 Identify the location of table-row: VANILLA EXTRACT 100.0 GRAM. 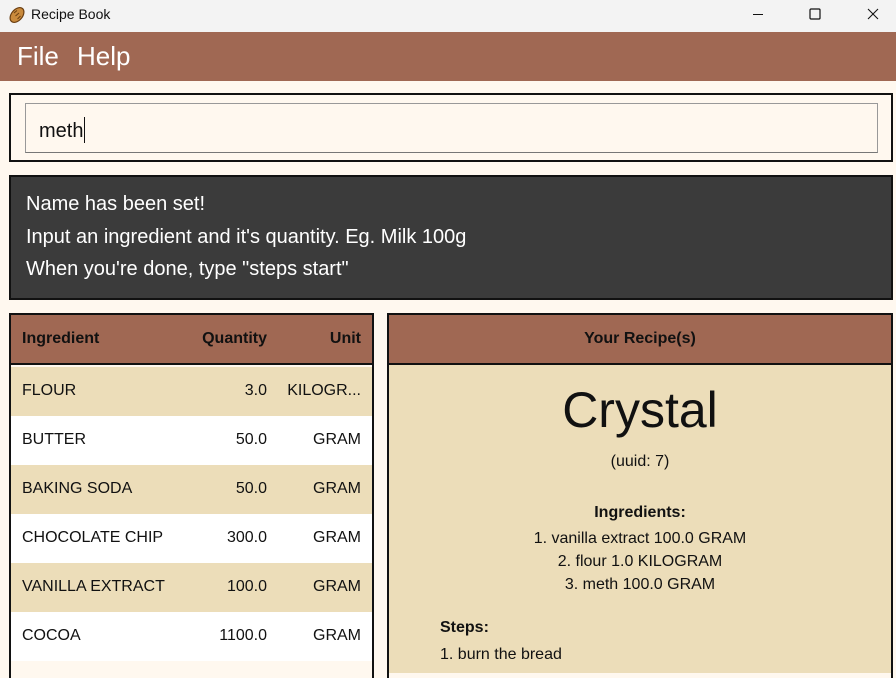
(191, 587).